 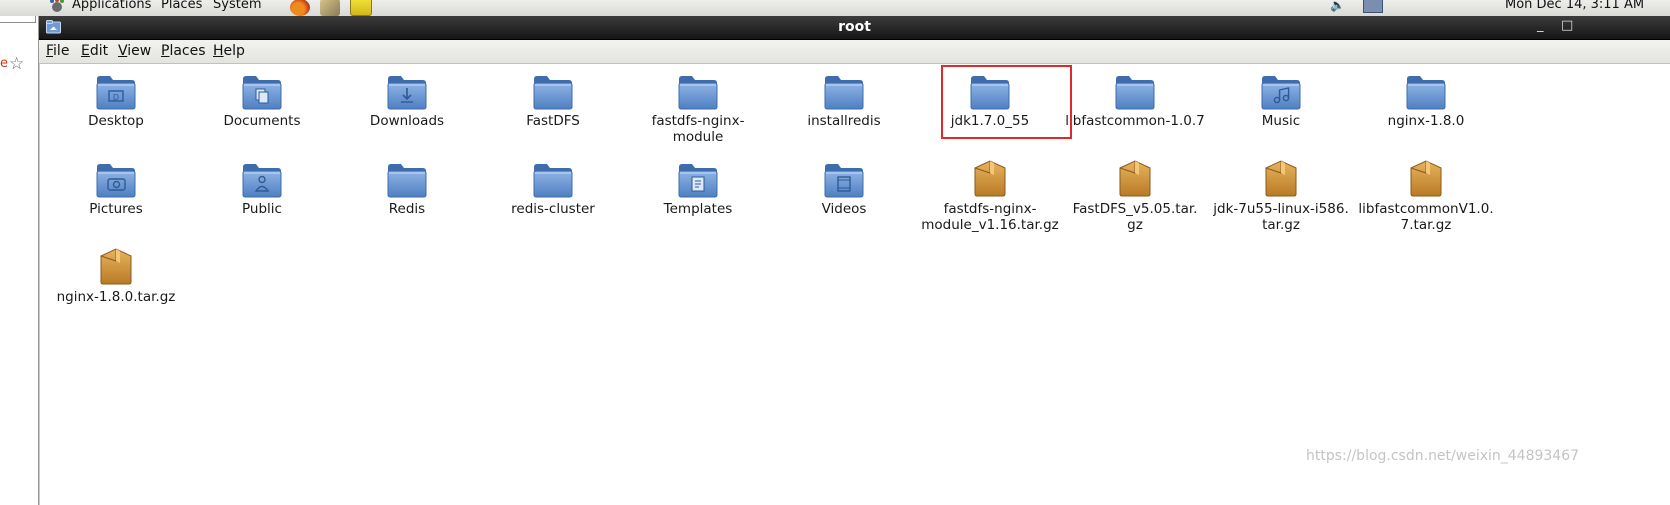 I want to click on archive-libfastcommonv1-0-7-tar-gz: libfastcommonV1.0. 7.tar.gz, so click(x=1426, y=196).